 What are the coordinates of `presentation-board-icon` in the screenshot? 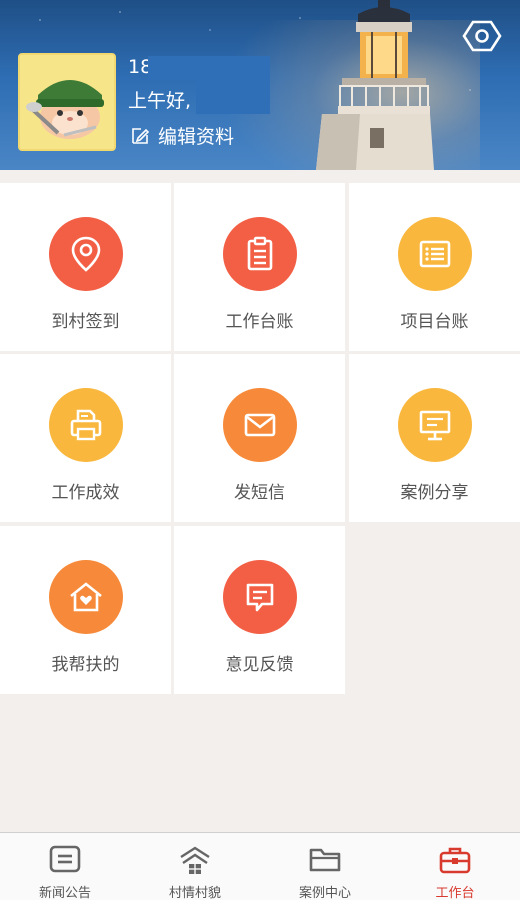 It's located at (434, 425).